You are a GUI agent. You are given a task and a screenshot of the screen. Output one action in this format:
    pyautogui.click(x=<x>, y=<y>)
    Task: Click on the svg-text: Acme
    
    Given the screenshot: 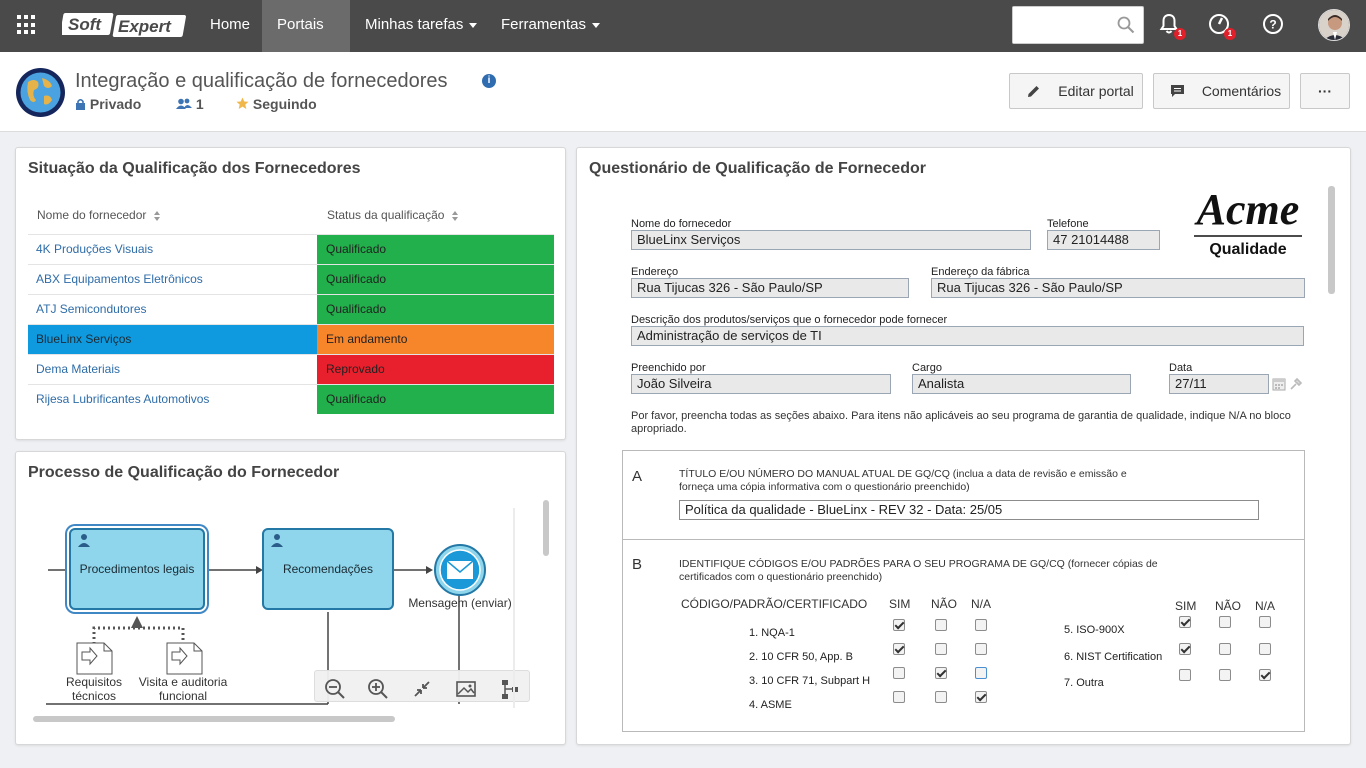 What is the action you would take?
    pyautogui.click(x=1247, y=209)
    